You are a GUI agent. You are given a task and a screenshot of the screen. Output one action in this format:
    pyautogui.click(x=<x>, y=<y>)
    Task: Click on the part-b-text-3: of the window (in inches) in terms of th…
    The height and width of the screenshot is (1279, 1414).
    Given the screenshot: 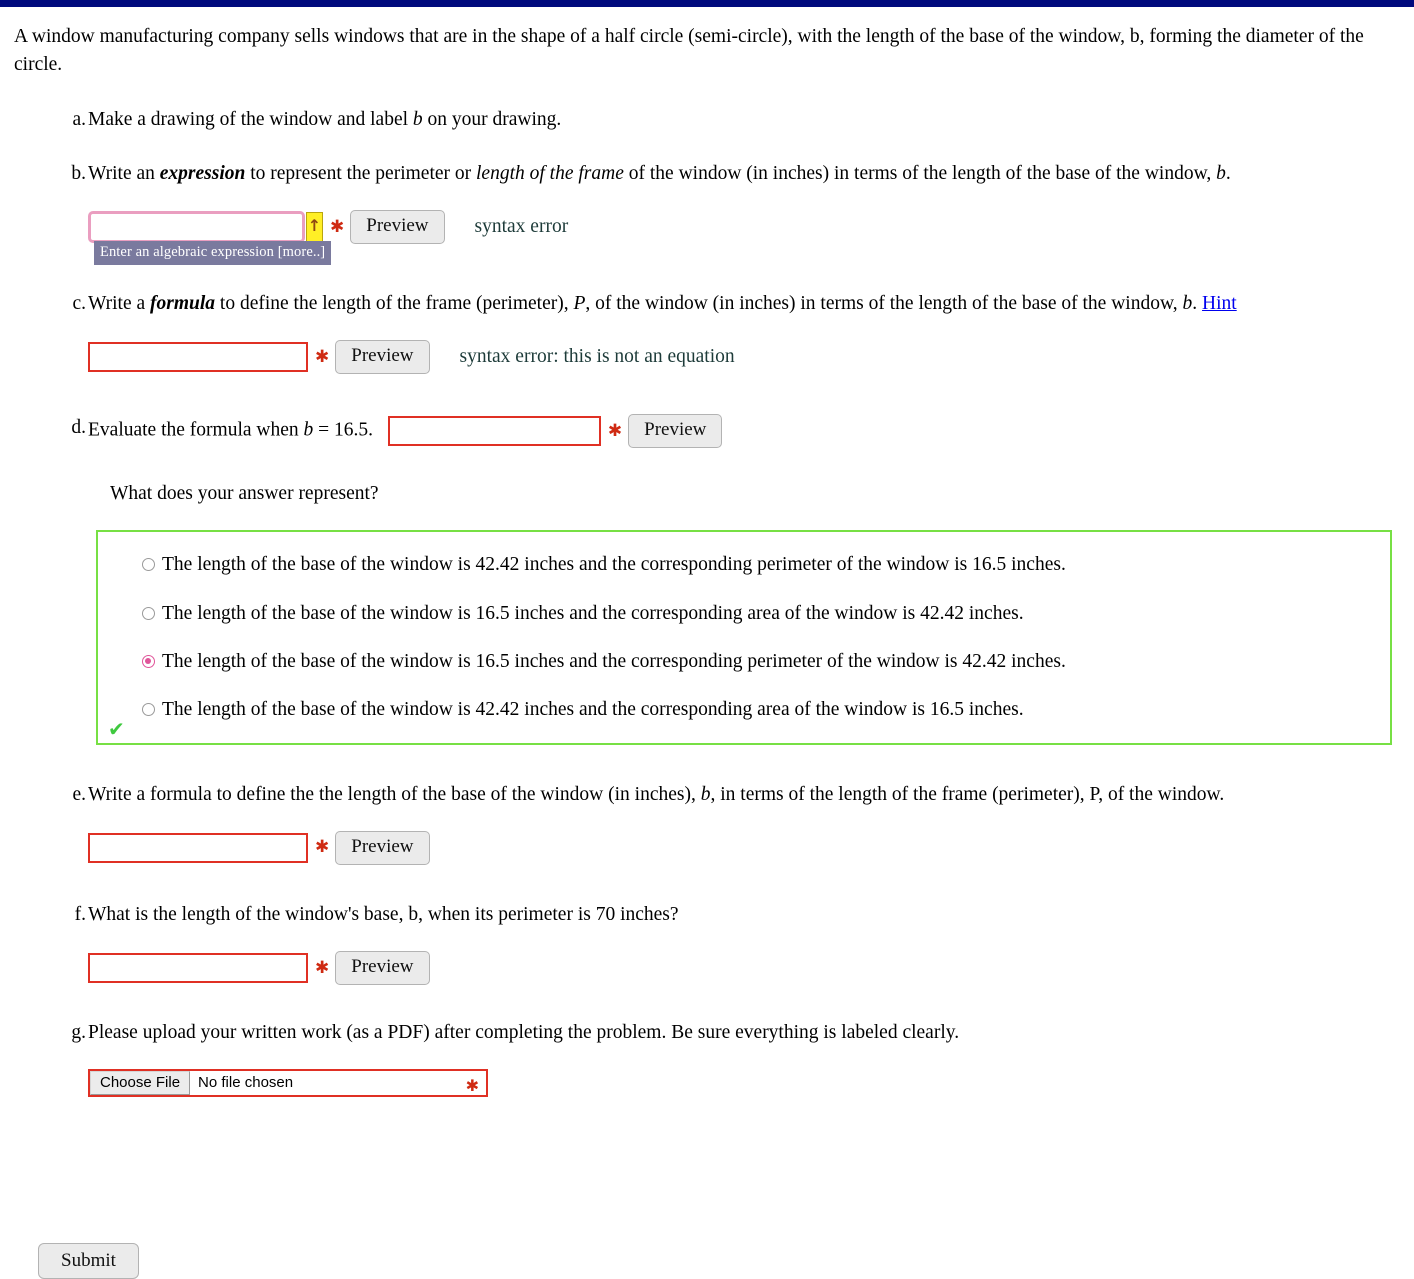 What is the action you would take?
    pyautogui.click(x=920, y=173)
    